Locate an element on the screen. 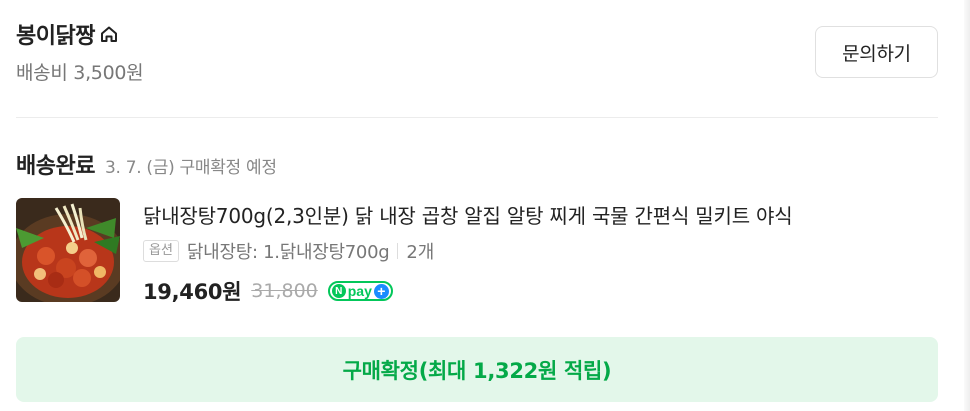 The width and height of the screenshot is (970, 411). option-tag: 옵션 is located at coordinates (161, 251).